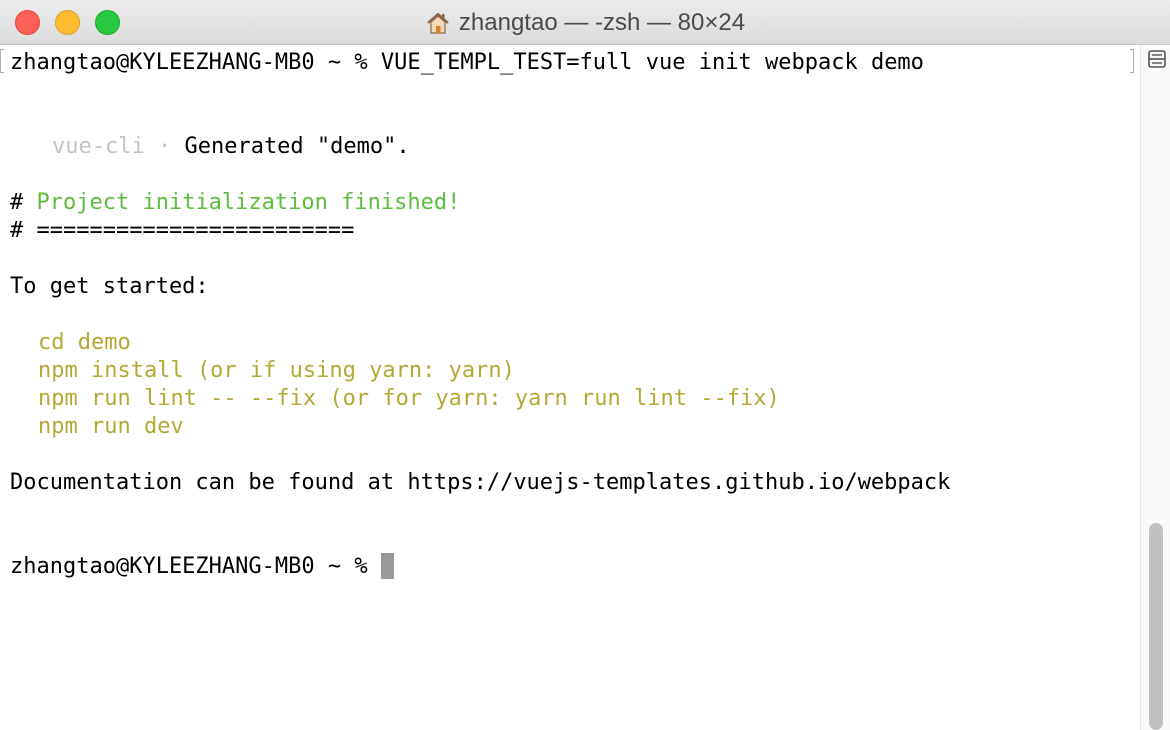  I want to click on started-line: To get started:, so click(109, 286).